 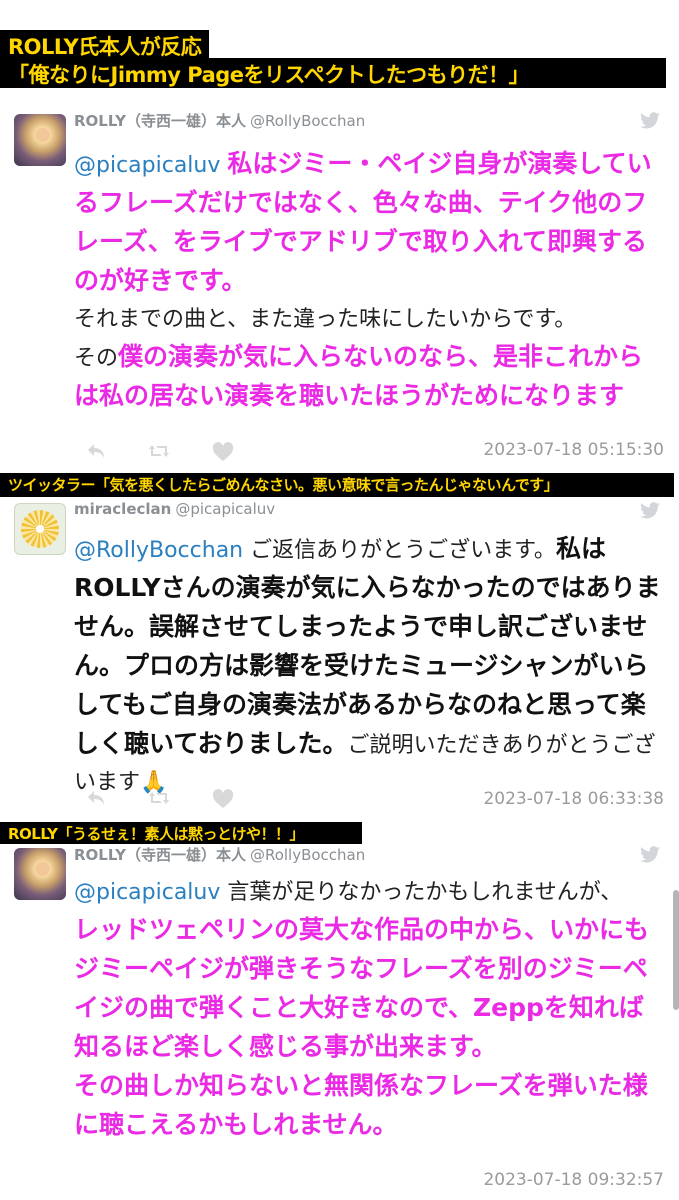 I want to click on miracleclan-avatar, so click(x=40, y=529).